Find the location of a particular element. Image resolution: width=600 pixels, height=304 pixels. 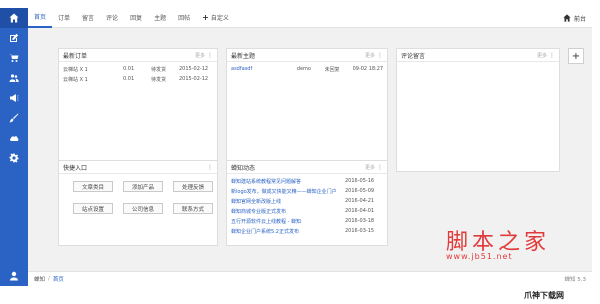

panel-title: 蝉知动态 is located at coordinates (243, 168).